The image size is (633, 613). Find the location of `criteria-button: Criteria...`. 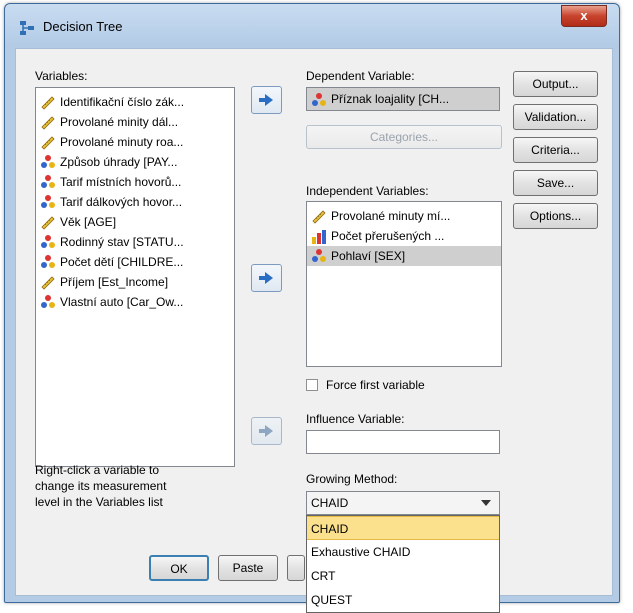

criteria-button: Criteria... is located at coordinates (555, 150).